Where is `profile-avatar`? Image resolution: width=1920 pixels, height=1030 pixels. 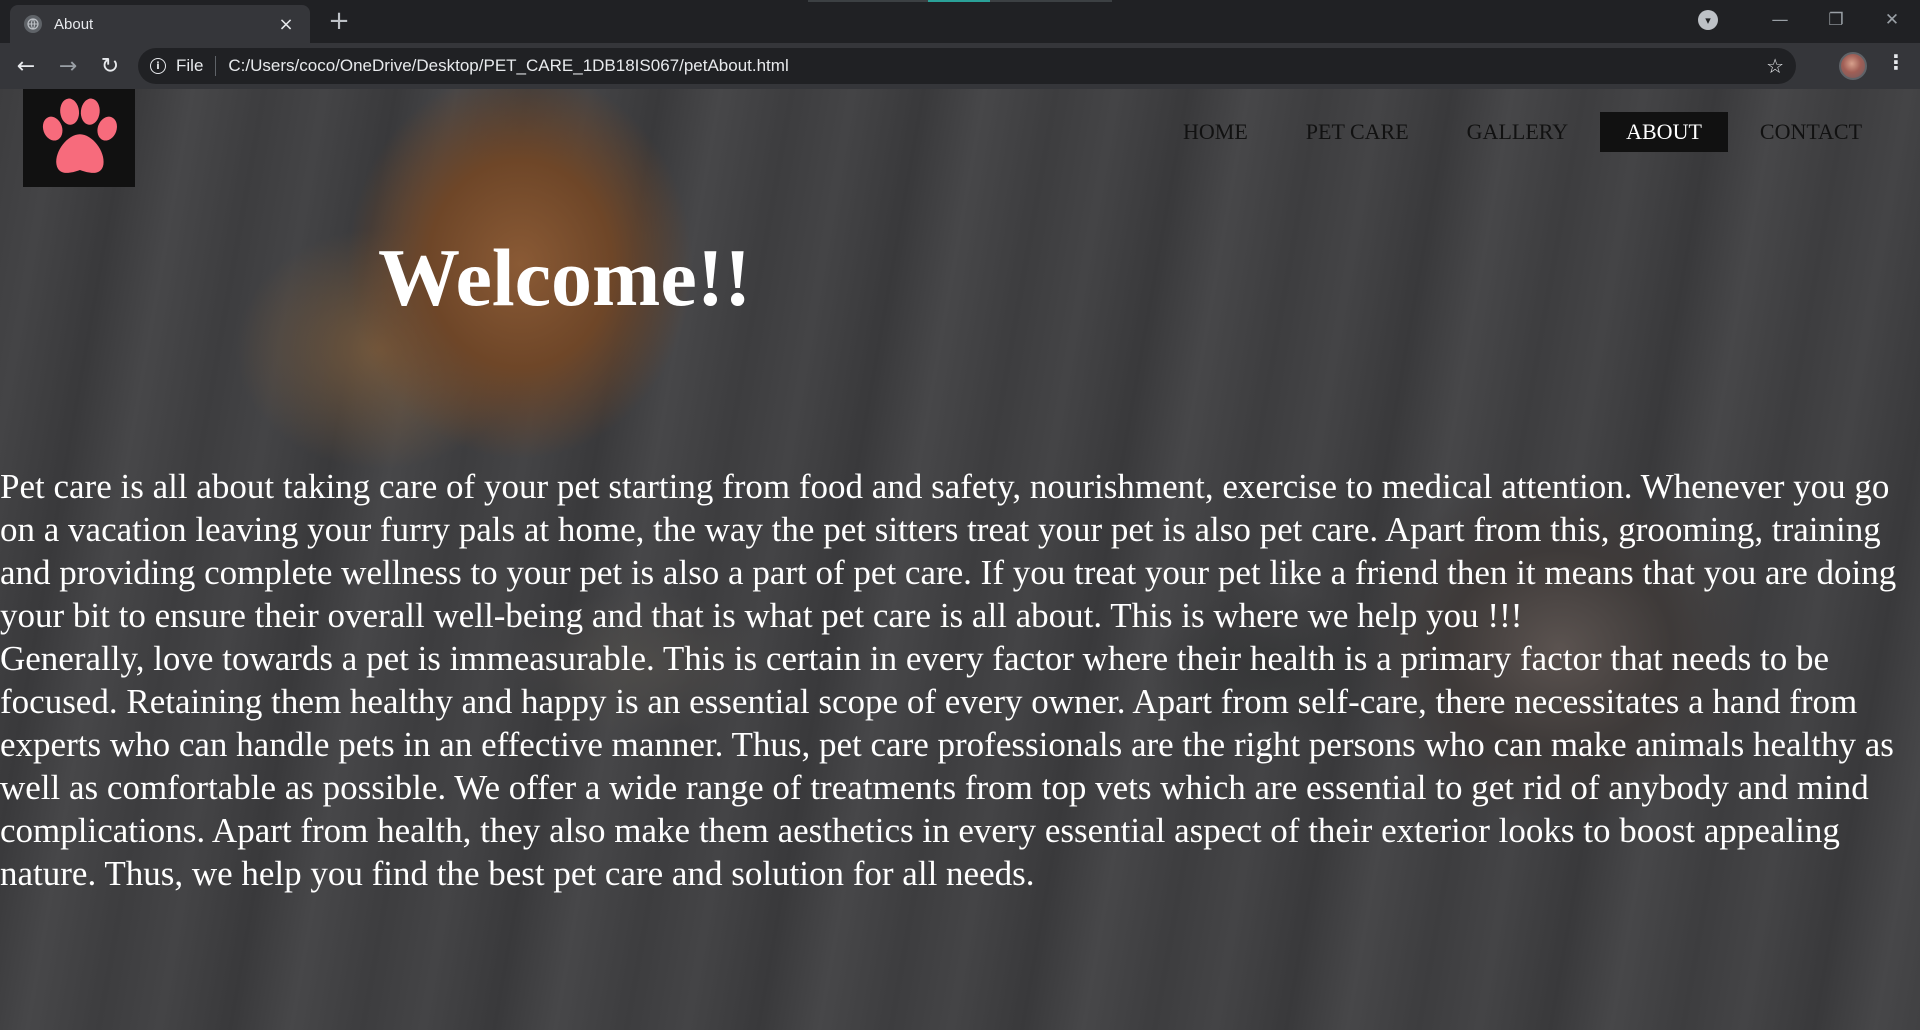
profile-avatar is located at coordinates (1853, 66).